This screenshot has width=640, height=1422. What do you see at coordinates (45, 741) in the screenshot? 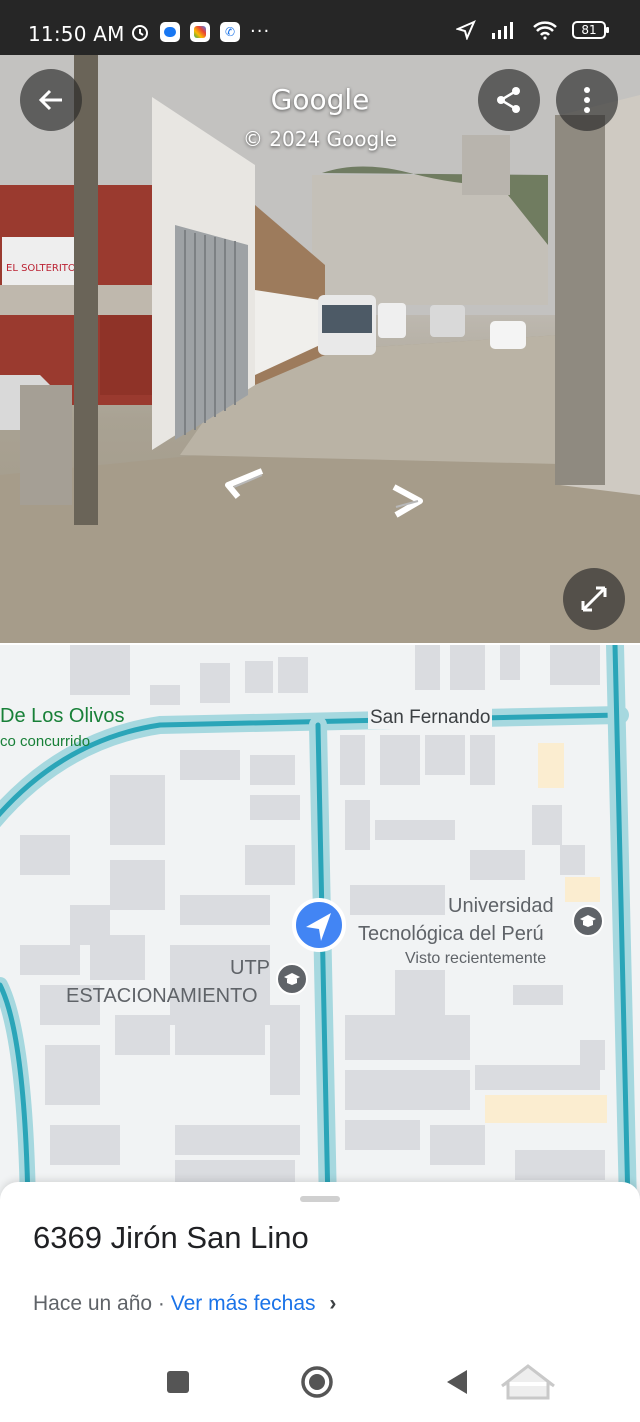
I see `map-label-concurrido: co concurrido` at bounding box center [45, 741].